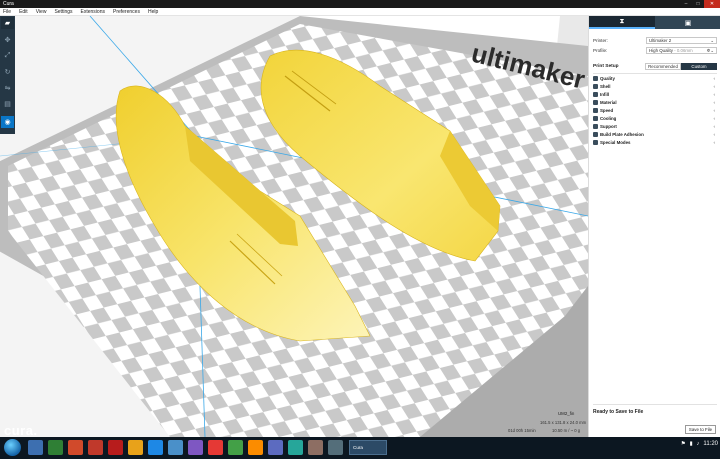  Describe the element at coordinates (8, 4) in the screenshot. I see `window-title: Cura` at that location.